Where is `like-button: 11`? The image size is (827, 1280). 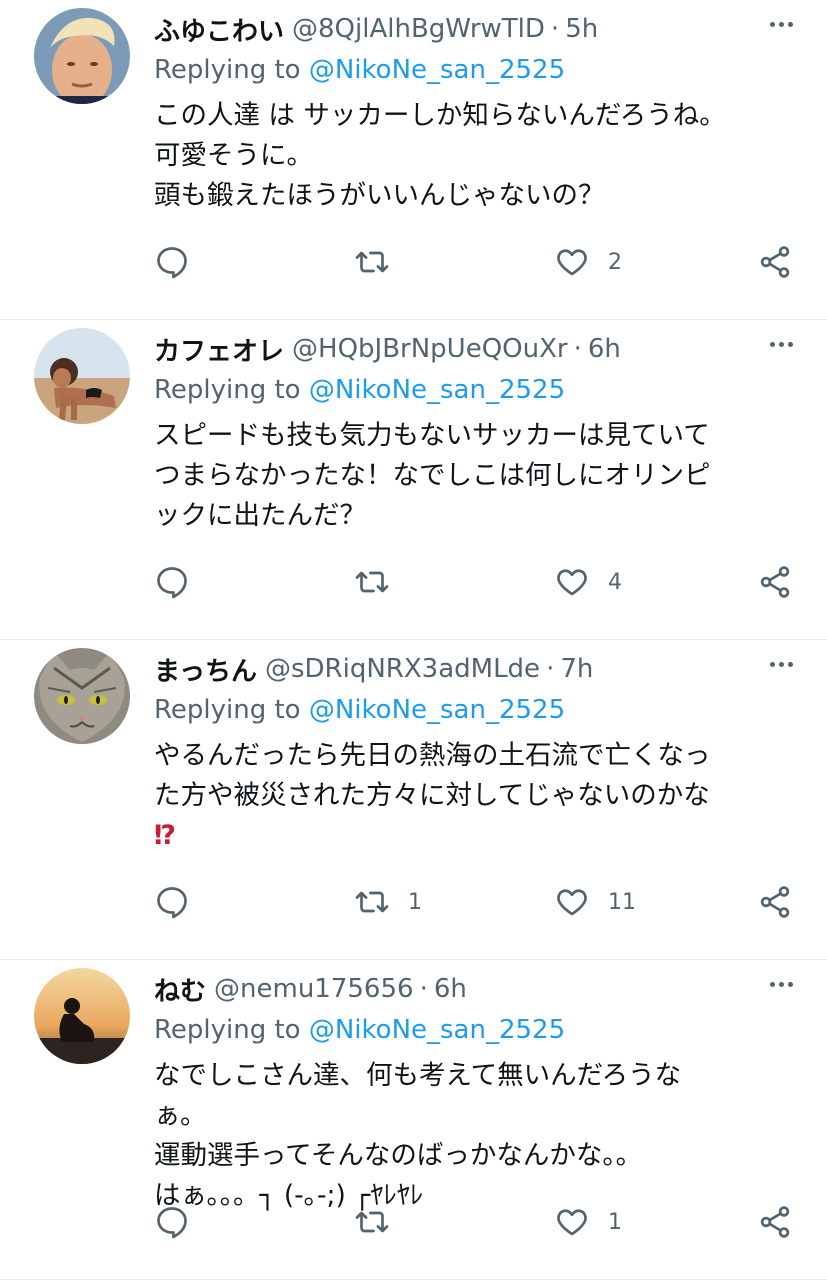 like-button: 11 is located at coordinates (595, 902).